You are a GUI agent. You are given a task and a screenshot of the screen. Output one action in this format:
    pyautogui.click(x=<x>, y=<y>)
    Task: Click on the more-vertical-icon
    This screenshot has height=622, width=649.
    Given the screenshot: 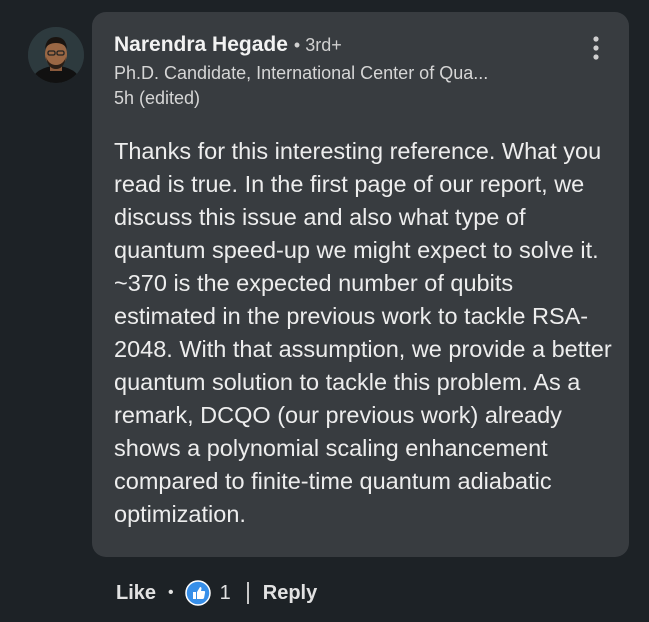 What is the action you would take?
    pyautogui.click(x=596, y=48)
    